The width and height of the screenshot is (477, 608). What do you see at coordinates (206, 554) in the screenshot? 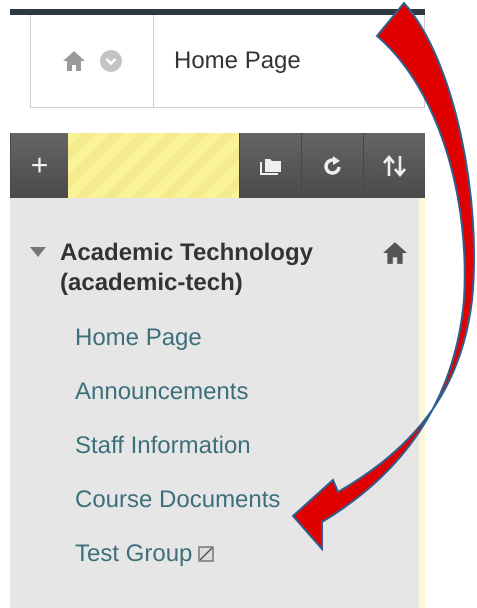
I see `crossed-box-icon` at bounding box center [206, 554].